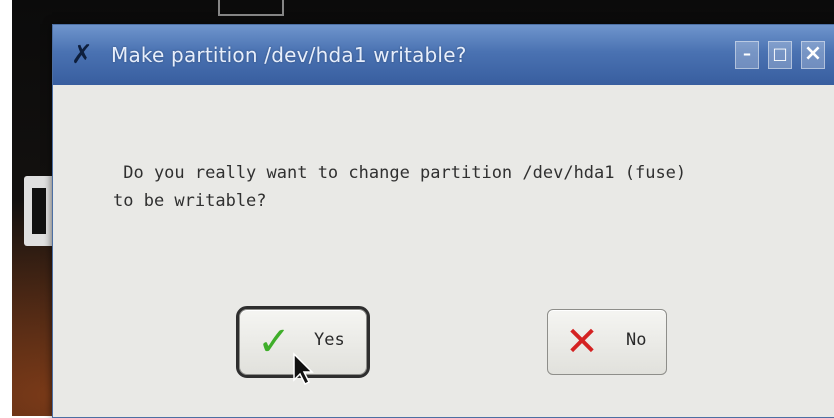 The width and height of the screenshot is (834, 418). Describe the element at coordinates (190, 201) in the screenshot. I see `message-line-2: to be writable?` at that location.